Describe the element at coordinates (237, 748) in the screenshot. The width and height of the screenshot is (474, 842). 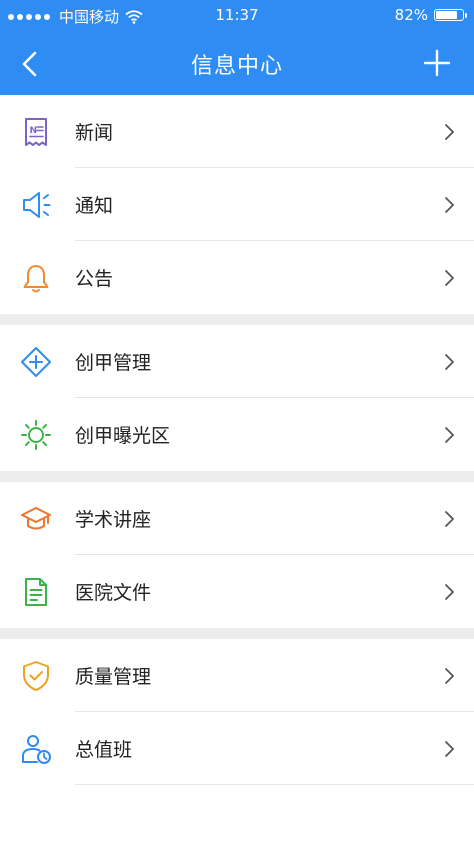
I see `menu-item-duty: 总值班` at that location.